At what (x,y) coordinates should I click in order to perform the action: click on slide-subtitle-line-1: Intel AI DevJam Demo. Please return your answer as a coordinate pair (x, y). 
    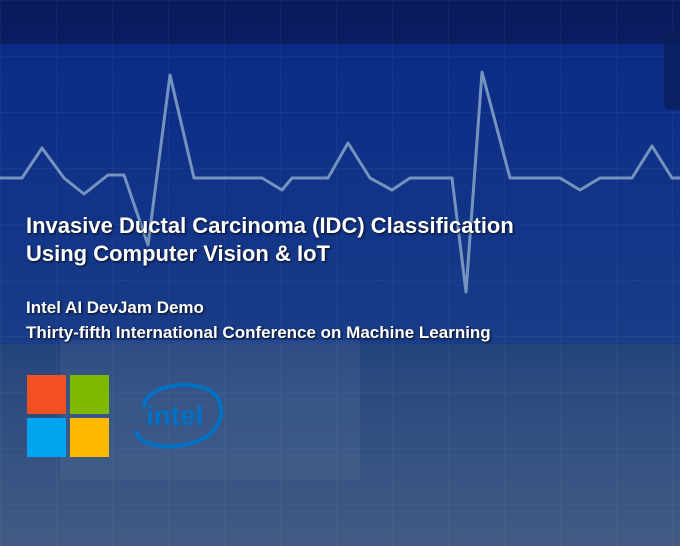
    Looking at the image, I should click on (115, 307).